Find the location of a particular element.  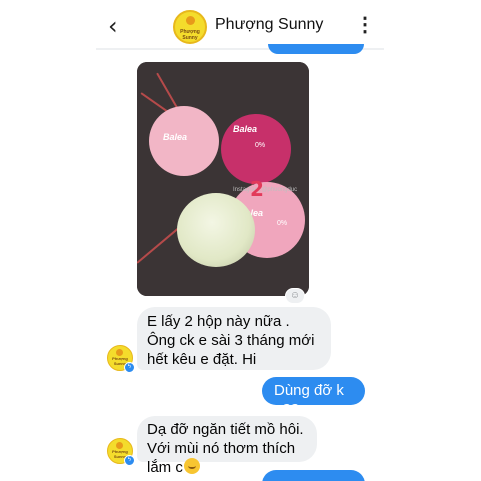

outgoing-message: Dùng đỡ k e?? is located at coordinates (313, 397).